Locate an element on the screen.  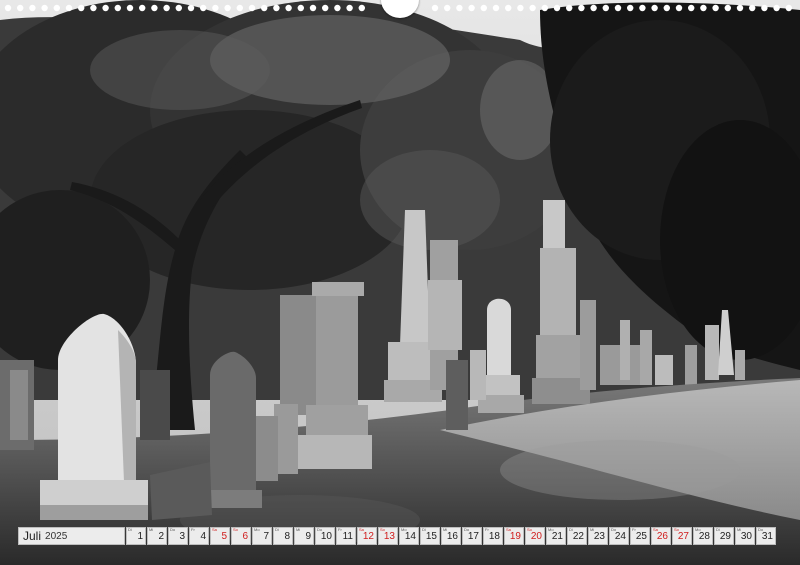
day-number: 29 is located at coordinates (725, 536).